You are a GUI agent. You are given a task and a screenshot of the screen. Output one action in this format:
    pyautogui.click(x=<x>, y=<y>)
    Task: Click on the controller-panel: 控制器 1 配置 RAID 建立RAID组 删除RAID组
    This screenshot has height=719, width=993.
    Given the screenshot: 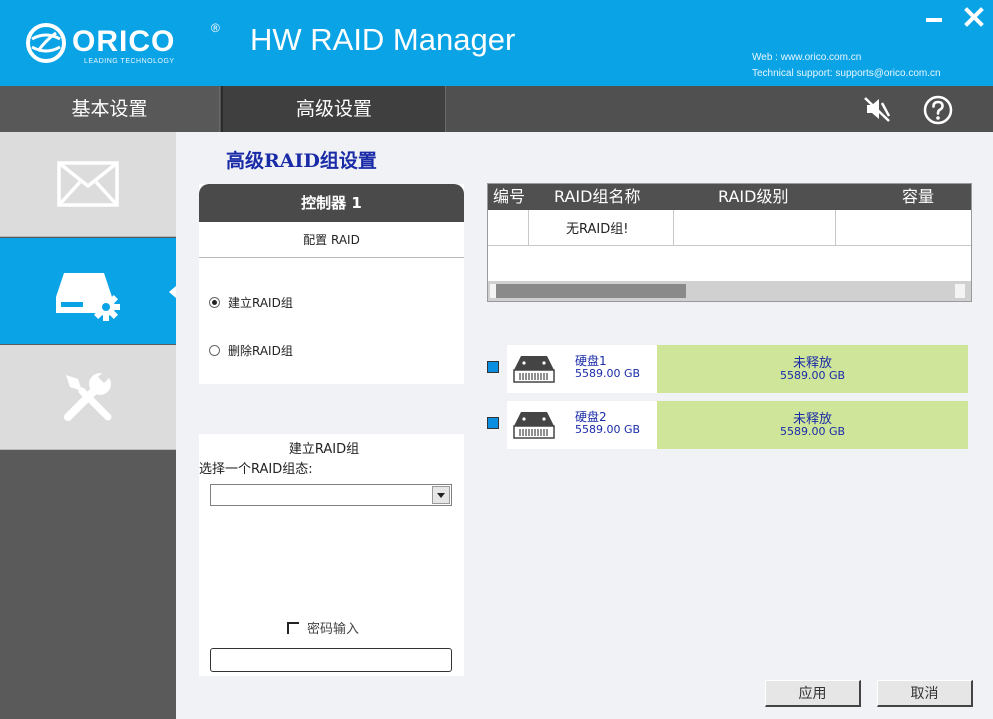 What is the action you would take?
    pyautogui.click(x=331, y=284)
    